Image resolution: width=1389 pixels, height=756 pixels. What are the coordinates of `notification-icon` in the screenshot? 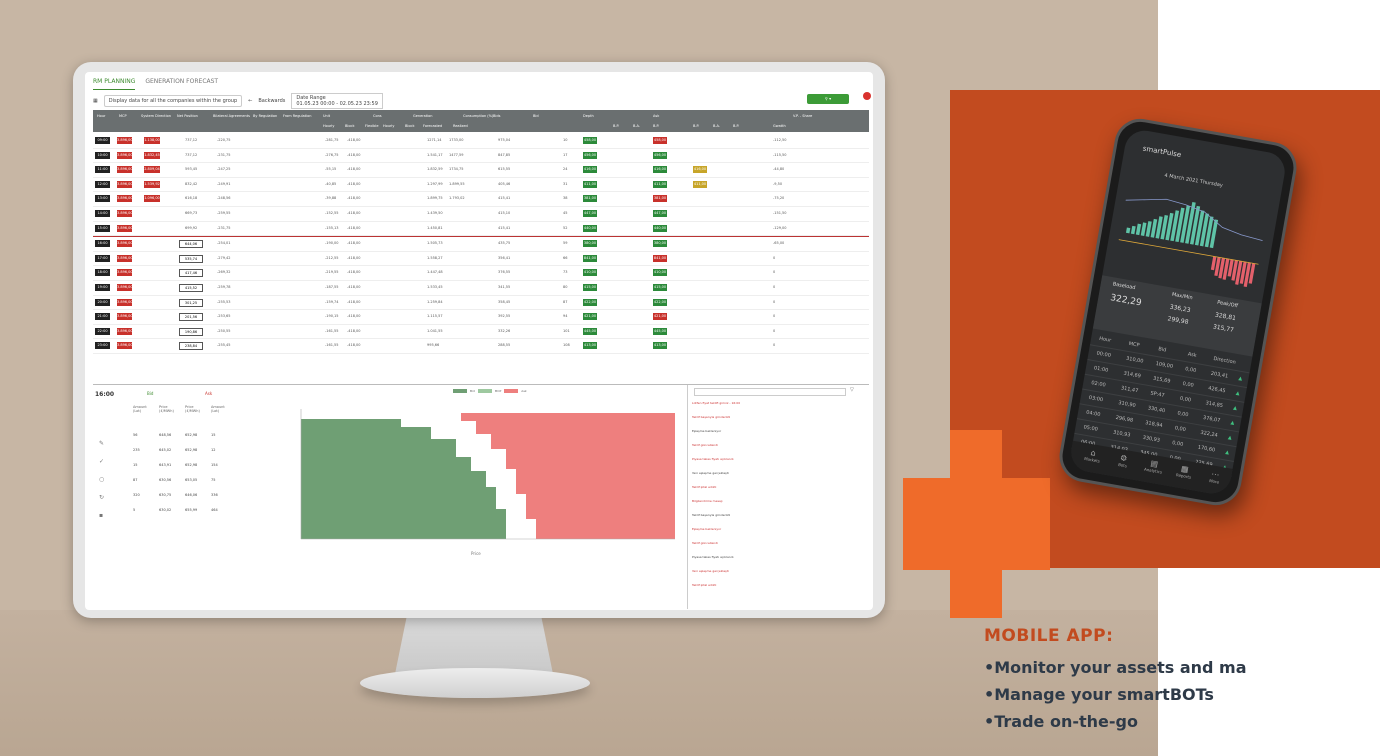 It's located at (867, 96).